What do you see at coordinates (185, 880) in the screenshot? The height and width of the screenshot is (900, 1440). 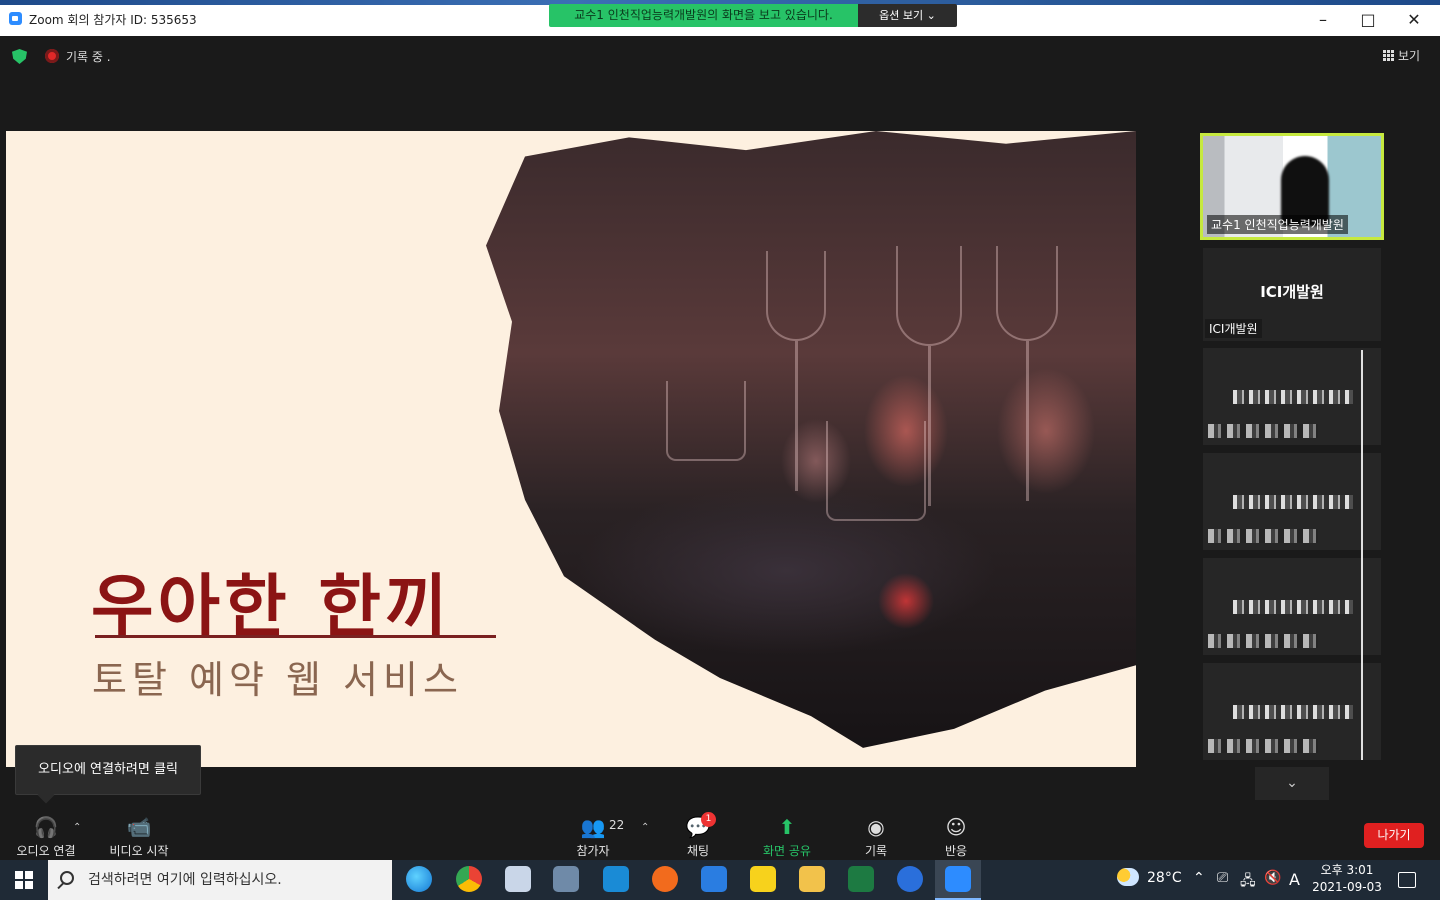 I see `search-placeholder: 검색하려면 여기에 입력하십시오.` at bounding box center [185, 880].